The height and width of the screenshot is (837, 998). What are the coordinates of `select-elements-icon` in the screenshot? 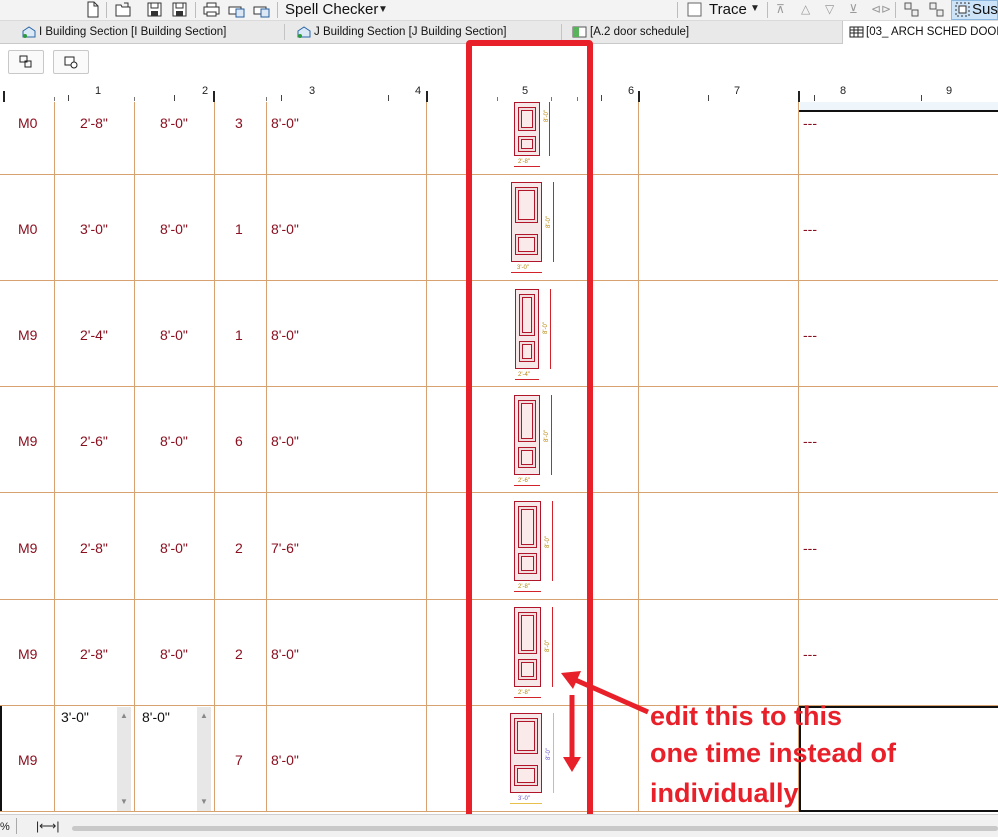 It's located at (25, 61).